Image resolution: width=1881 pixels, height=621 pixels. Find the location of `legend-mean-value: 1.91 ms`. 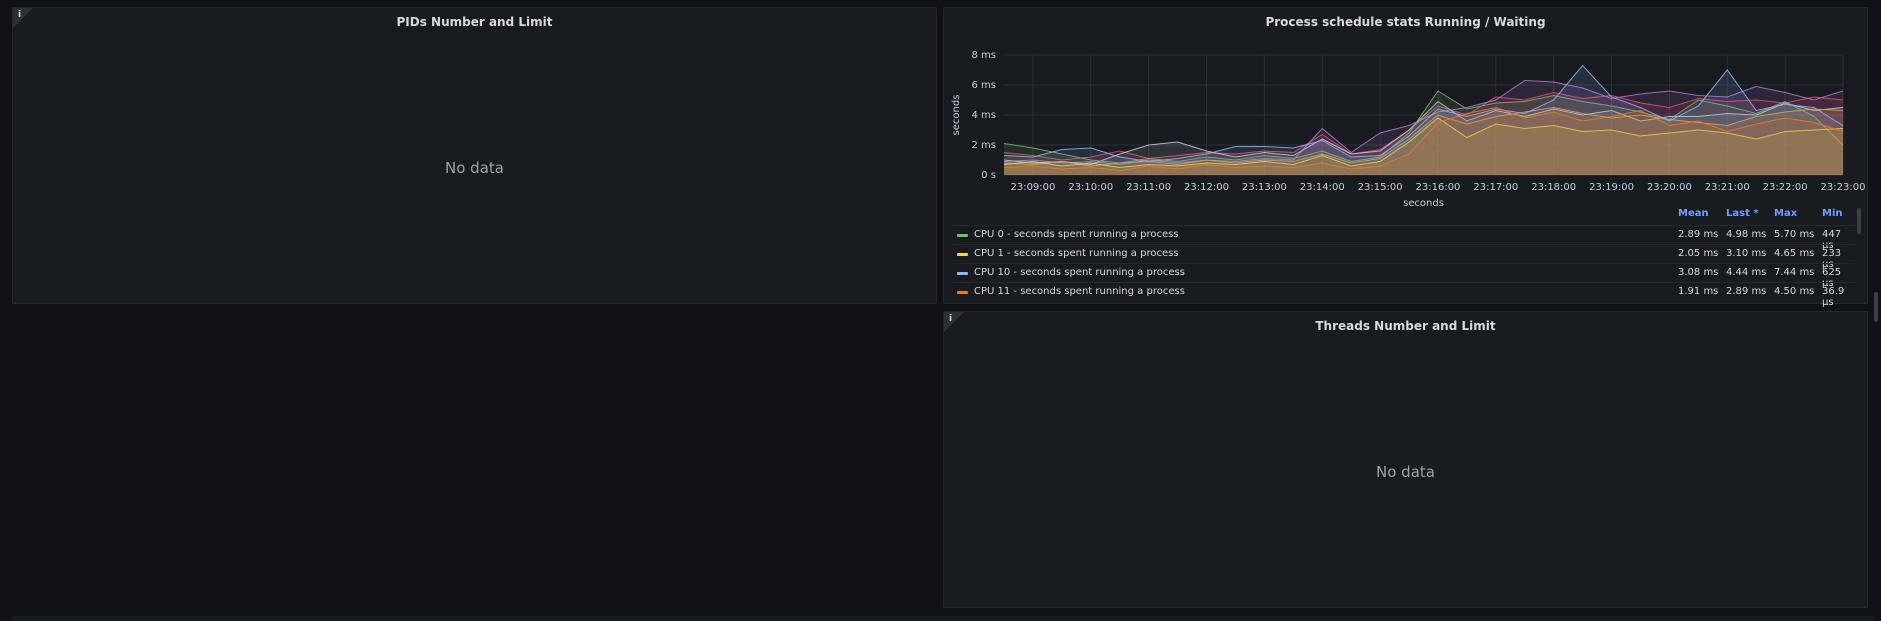

legend-mean-value: 1.91 ms is located at coordinates (1698, 291).